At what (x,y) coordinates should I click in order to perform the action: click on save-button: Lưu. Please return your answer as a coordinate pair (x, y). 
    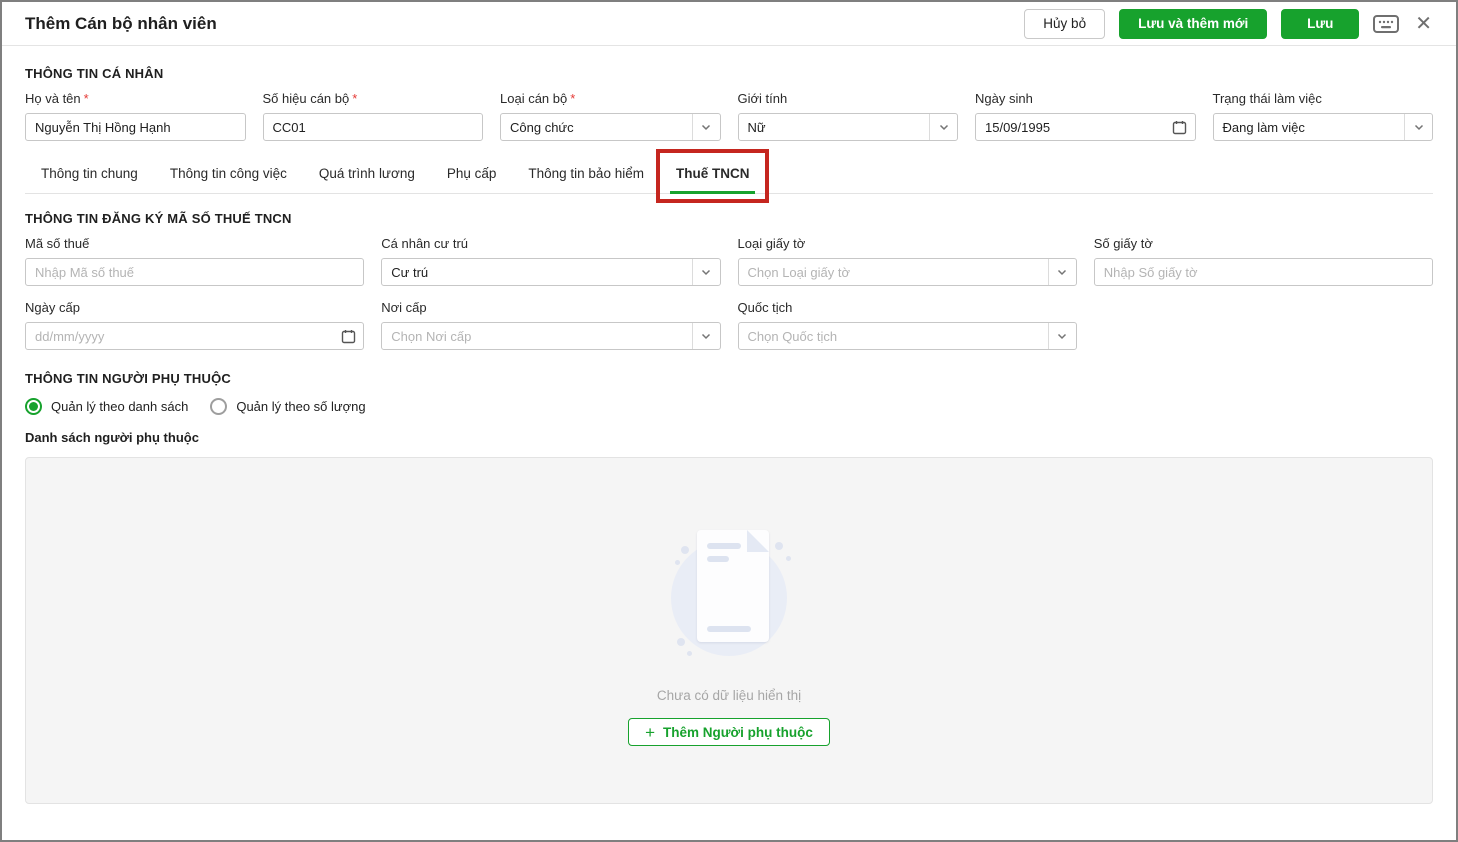
    Looking at the image, I should click on (1320, 23).